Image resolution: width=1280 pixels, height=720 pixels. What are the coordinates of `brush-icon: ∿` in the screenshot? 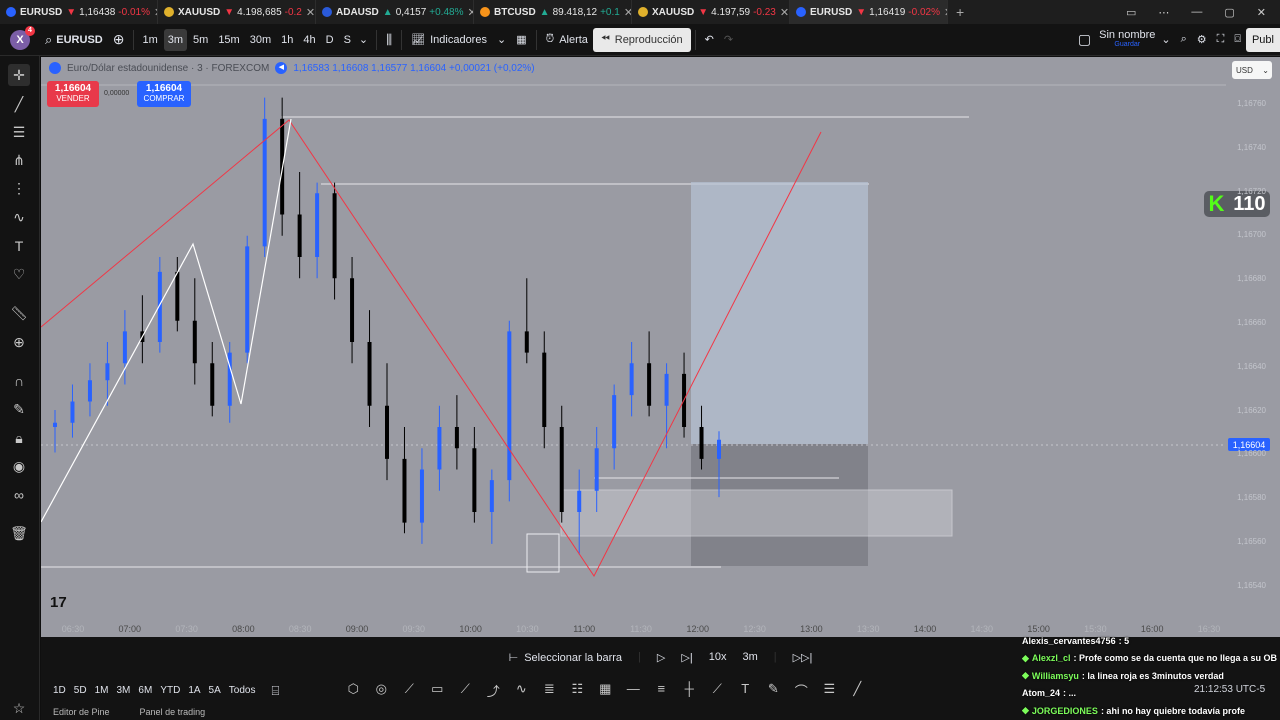 It's located at (19, 217).